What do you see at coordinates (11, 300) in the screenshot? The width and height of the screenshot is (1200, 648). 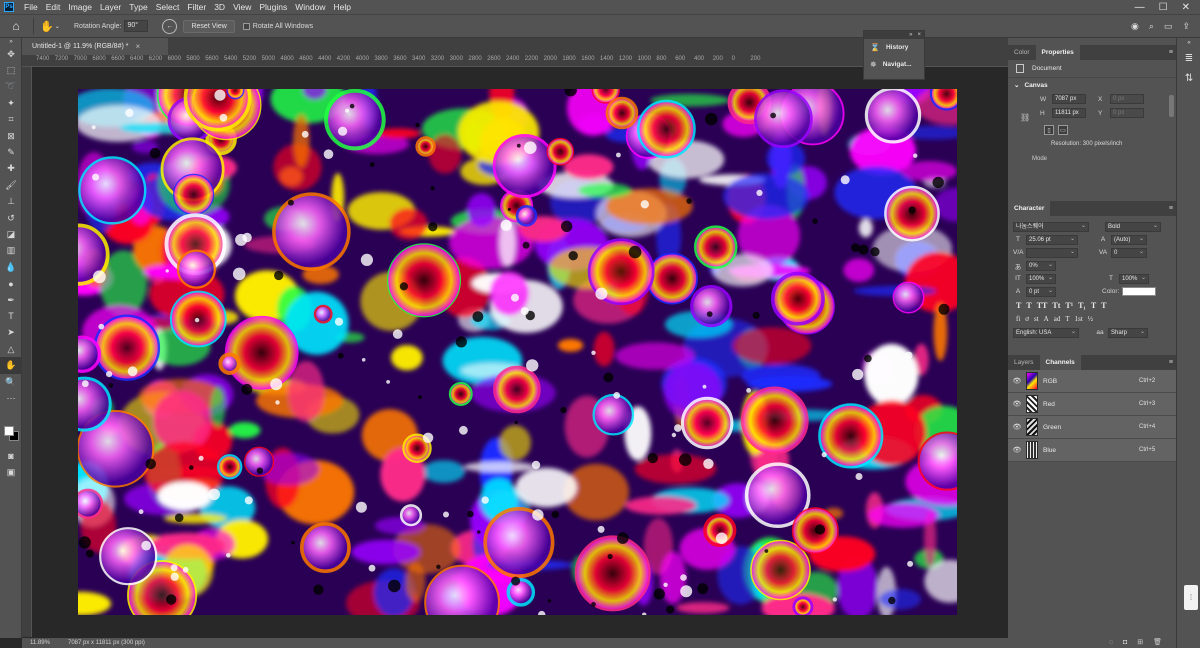 I see `pen-tool-icon: ✒` at bounding box center [11, 300].